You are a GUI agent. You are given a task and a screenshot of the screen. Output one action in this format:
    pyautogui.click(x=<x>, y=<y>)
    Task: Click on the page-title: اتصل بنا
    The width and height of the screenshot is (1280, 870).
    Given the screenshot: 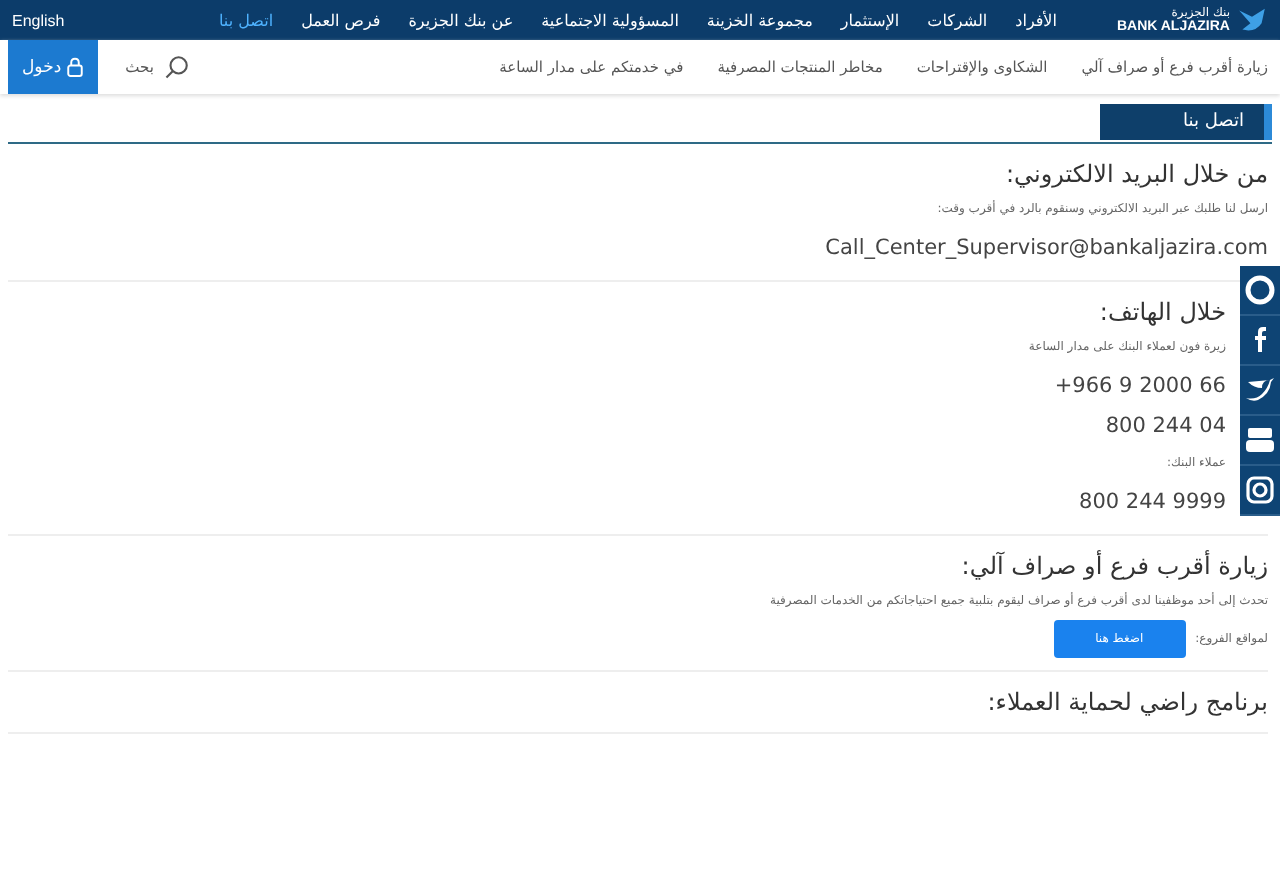 What is the action you would take?
    pyautogui.click(x=1185, y=122)
    